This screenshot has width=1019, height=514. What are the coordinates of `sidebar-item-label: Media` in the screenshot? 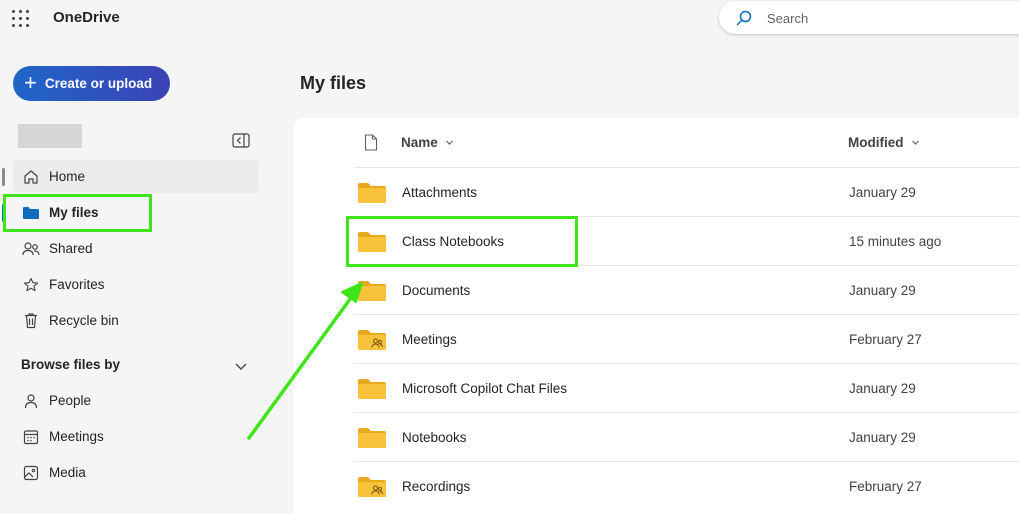 It's located at (67, 472).